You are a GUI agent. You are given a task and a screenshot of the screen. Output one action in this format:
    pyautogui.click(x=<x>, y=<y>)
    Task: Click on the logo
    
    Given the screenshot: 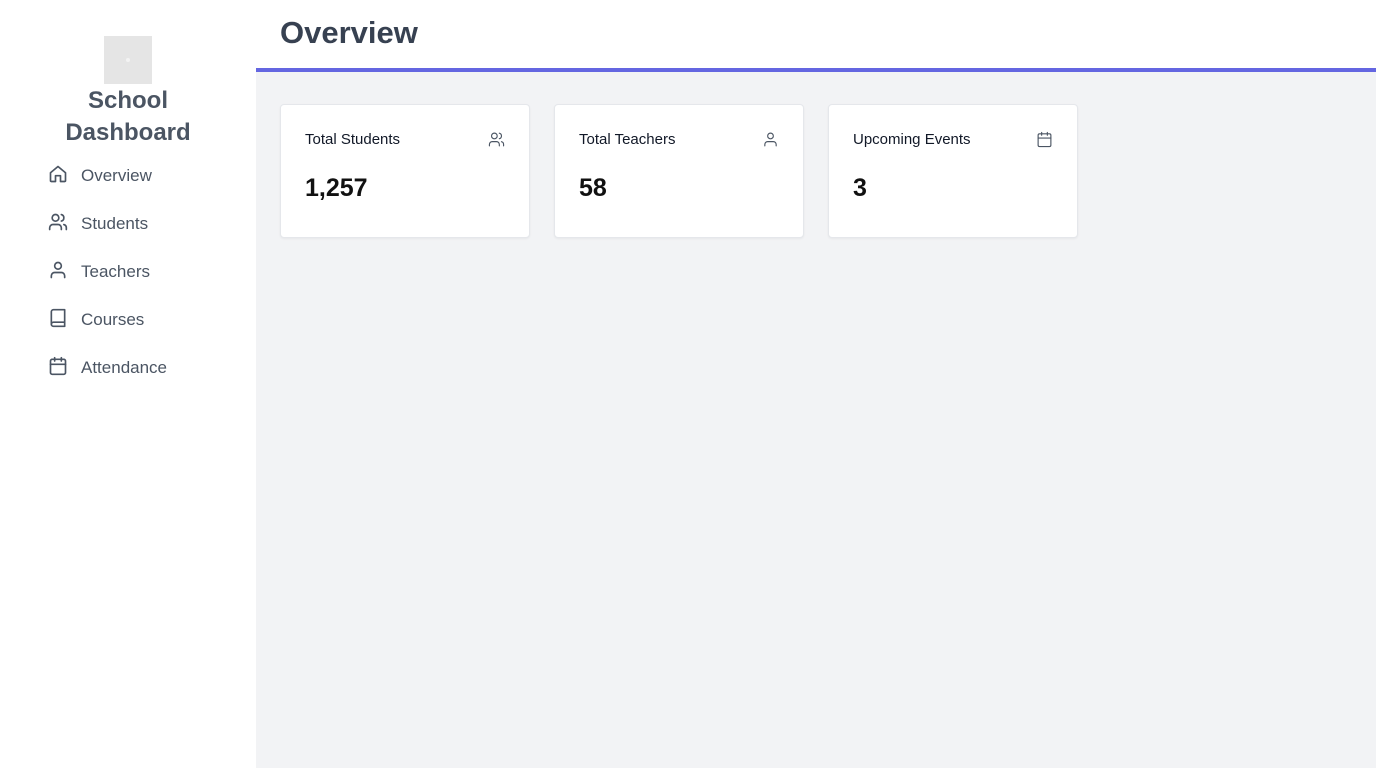 What is the action you would take?
    pyautogui.click(x=128, y=60)
    